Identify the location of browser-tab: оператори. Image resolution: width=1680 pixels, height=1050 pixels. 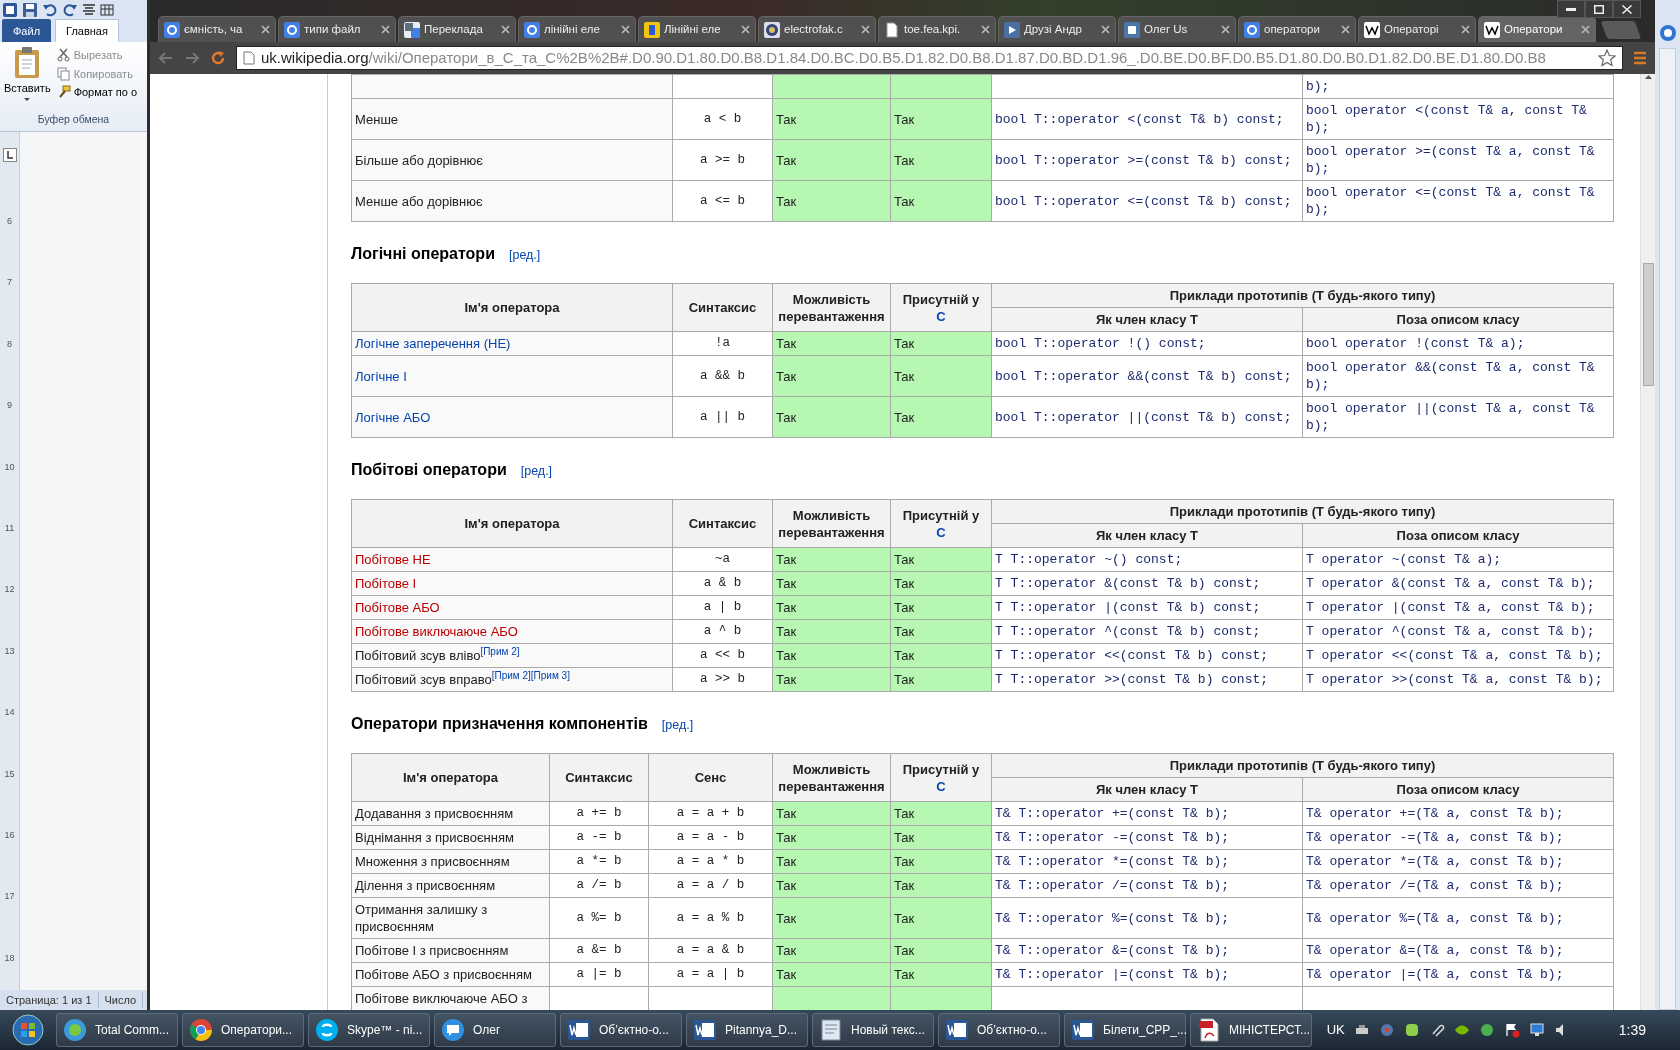
(1297, 29).